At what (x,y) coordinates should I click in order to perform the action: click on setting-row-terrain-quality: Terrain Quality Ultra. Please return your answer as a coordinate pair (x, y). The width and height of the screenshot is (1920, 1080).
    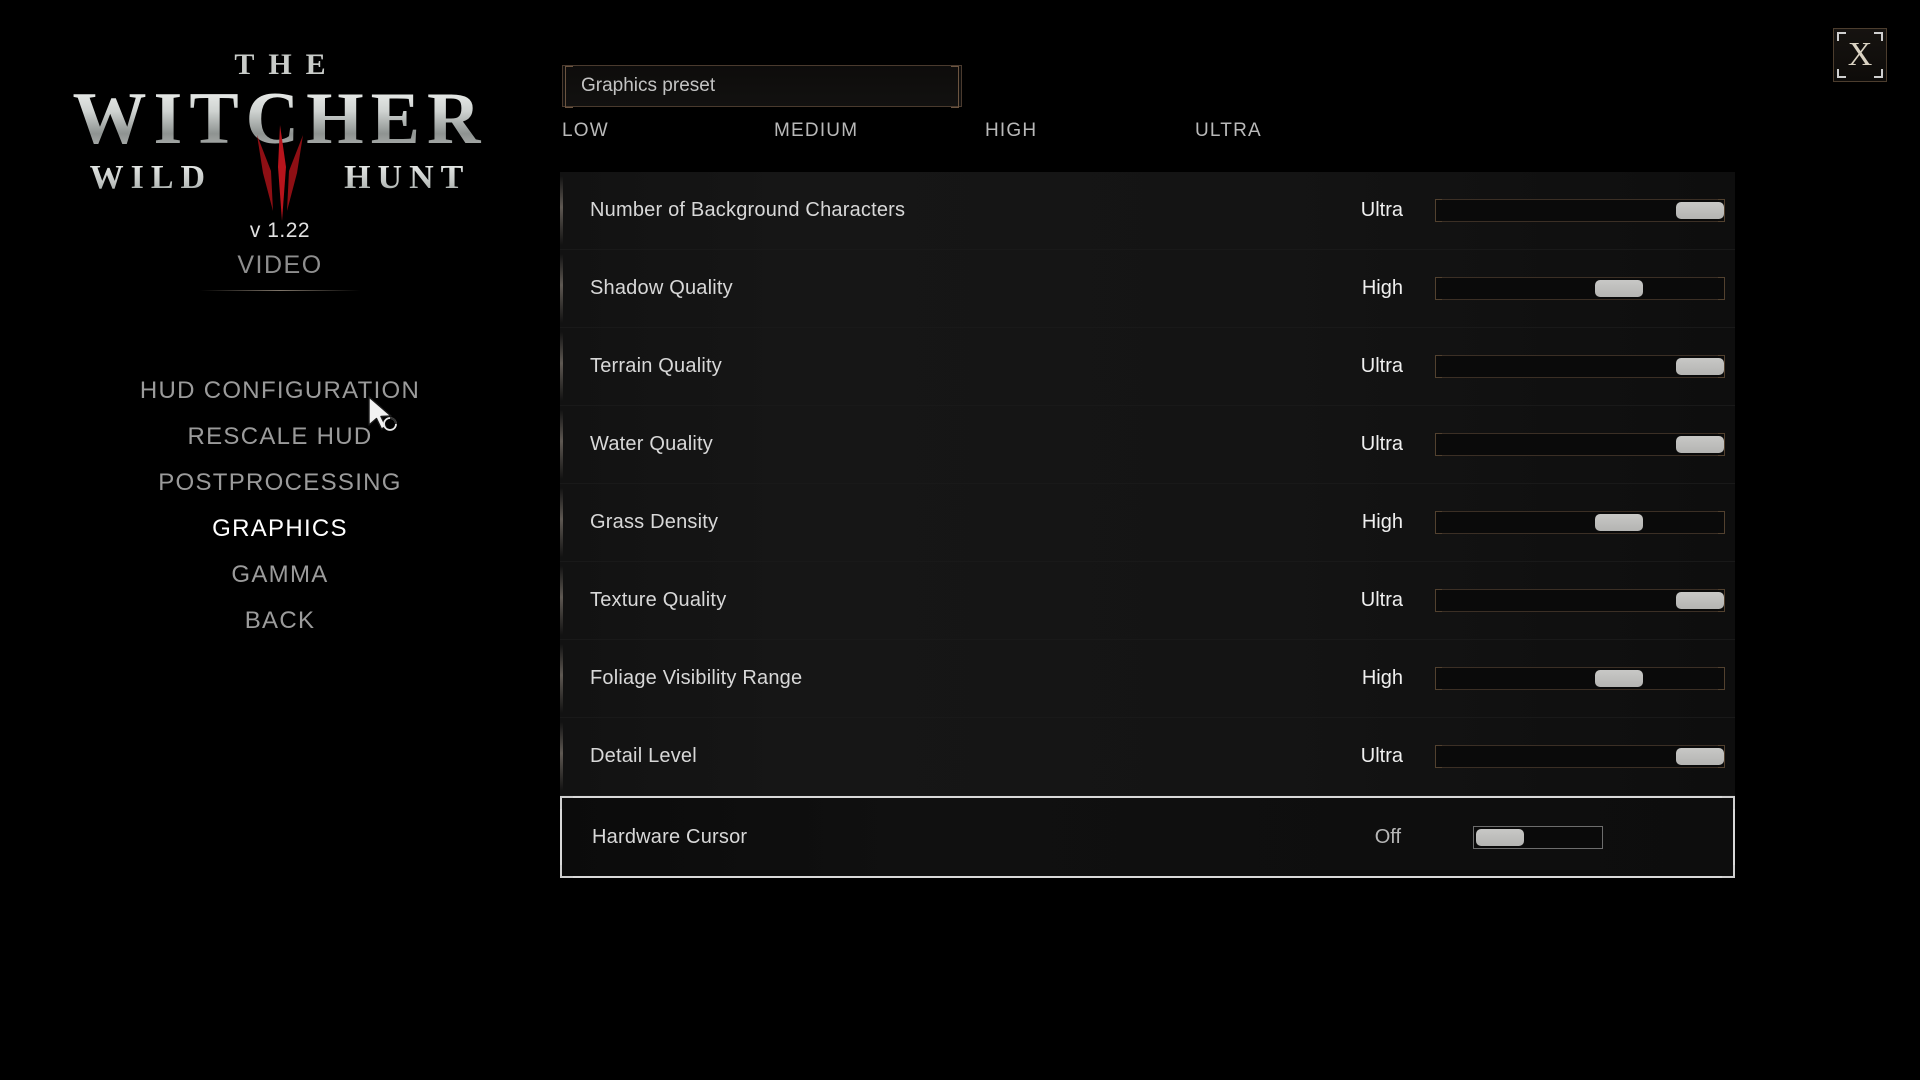
    Looking at the image, I should click on (1147, 367).